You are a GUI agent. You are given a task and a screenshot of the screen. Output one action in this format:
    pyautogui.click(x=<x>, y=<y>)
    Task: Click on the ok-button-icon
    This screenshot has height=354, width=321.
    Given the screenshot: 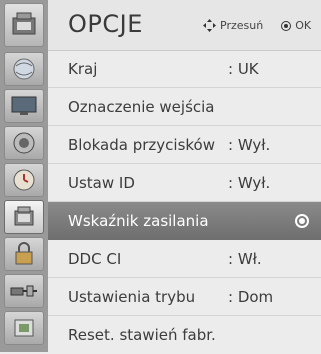 What is the action you would take?
    pyautogui.click(x=286, y=25)
    